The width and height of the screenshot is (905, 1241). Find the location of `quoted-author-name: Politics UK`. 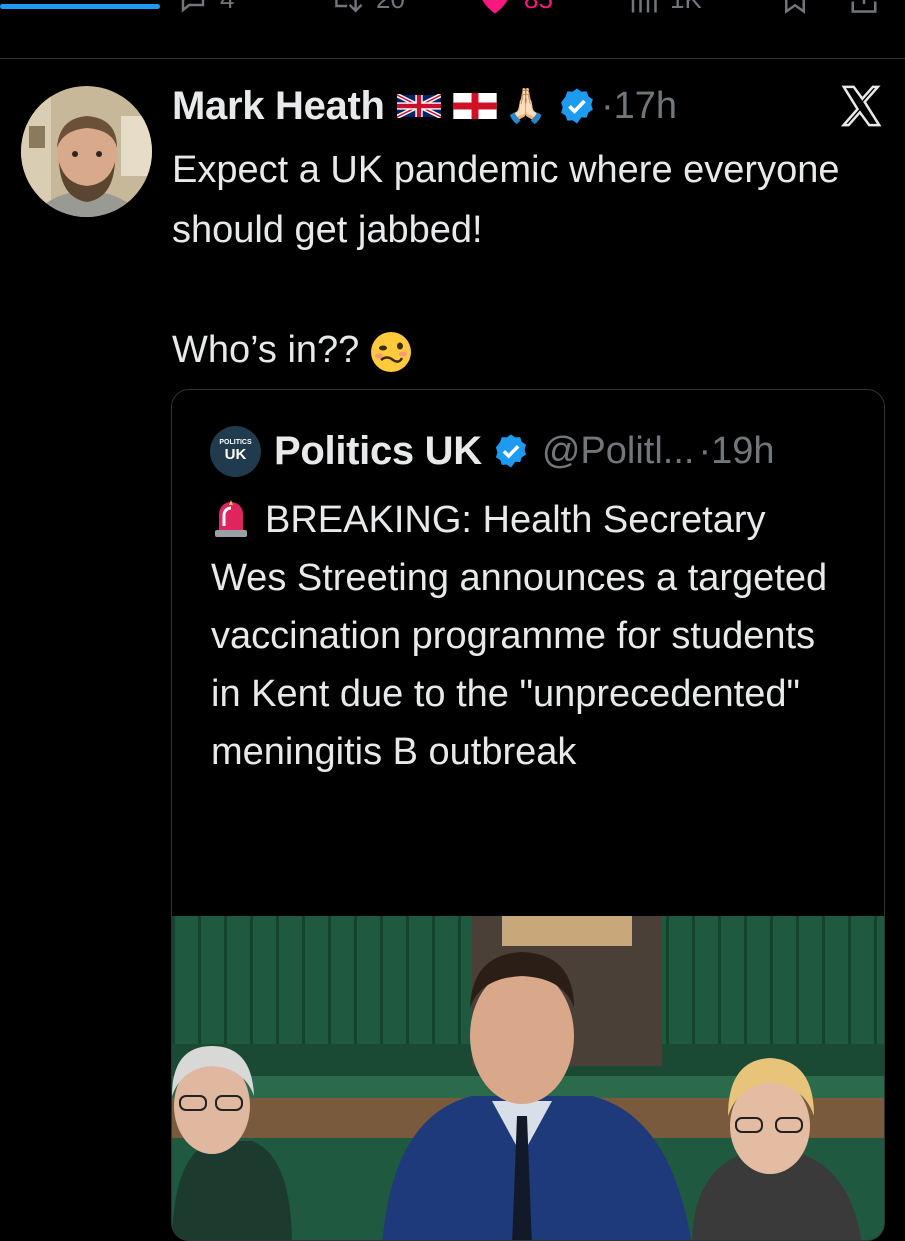

quoted-author-name: Politics UK is located at coordinates (378, 451).